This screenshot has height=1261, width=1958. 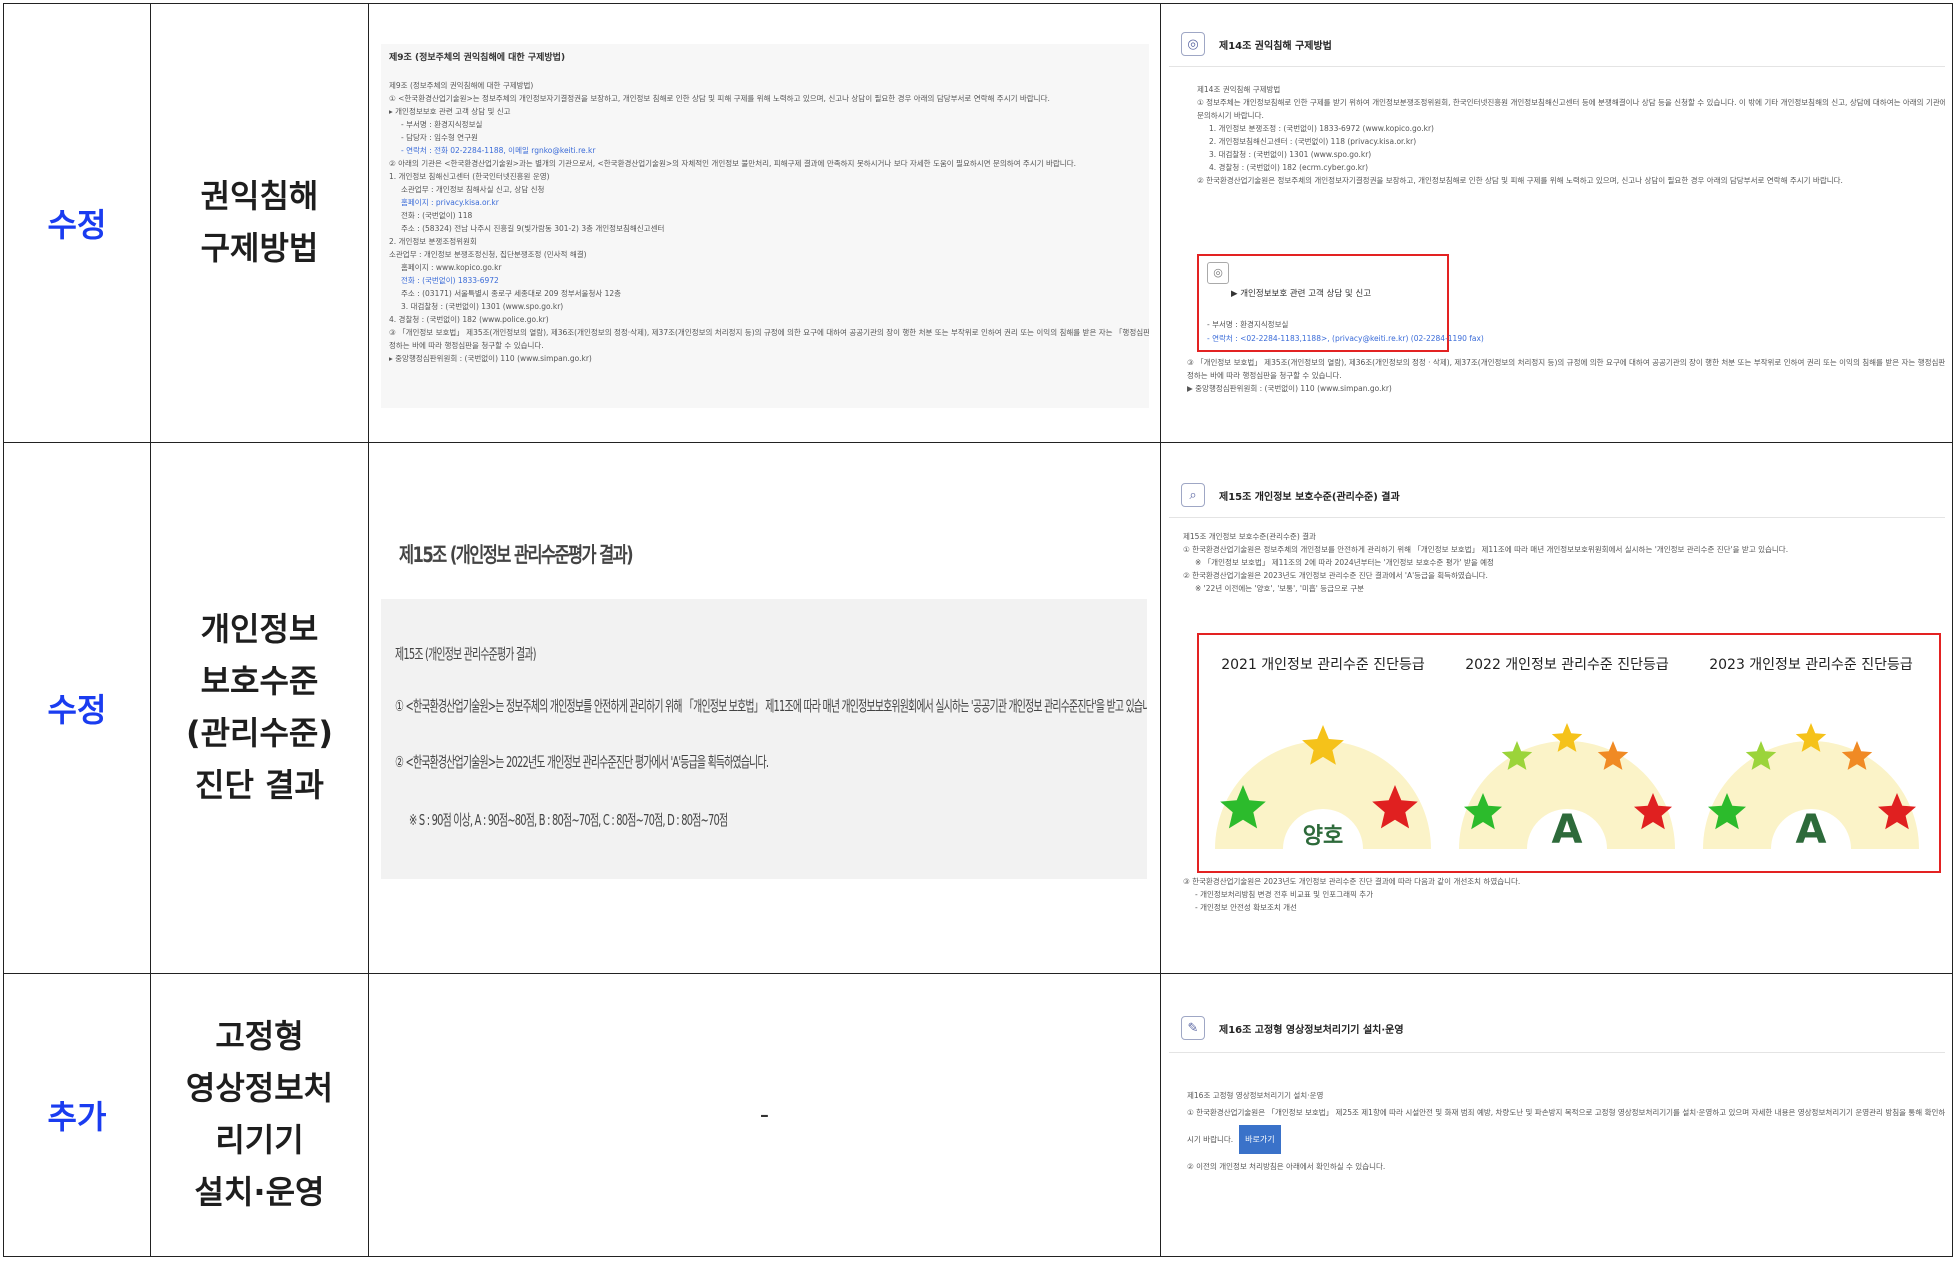 I want to click on item-line: 설치·운영, so click(x=259, y=1191).